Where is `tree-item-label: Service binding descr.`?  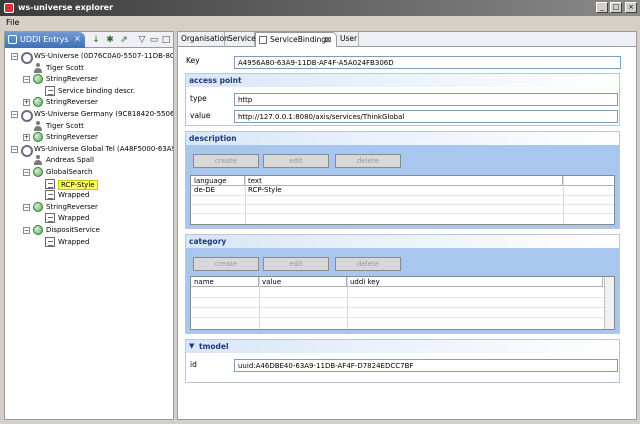
tree-item-label: Service binding descr. is located at coordinates (97, 90).